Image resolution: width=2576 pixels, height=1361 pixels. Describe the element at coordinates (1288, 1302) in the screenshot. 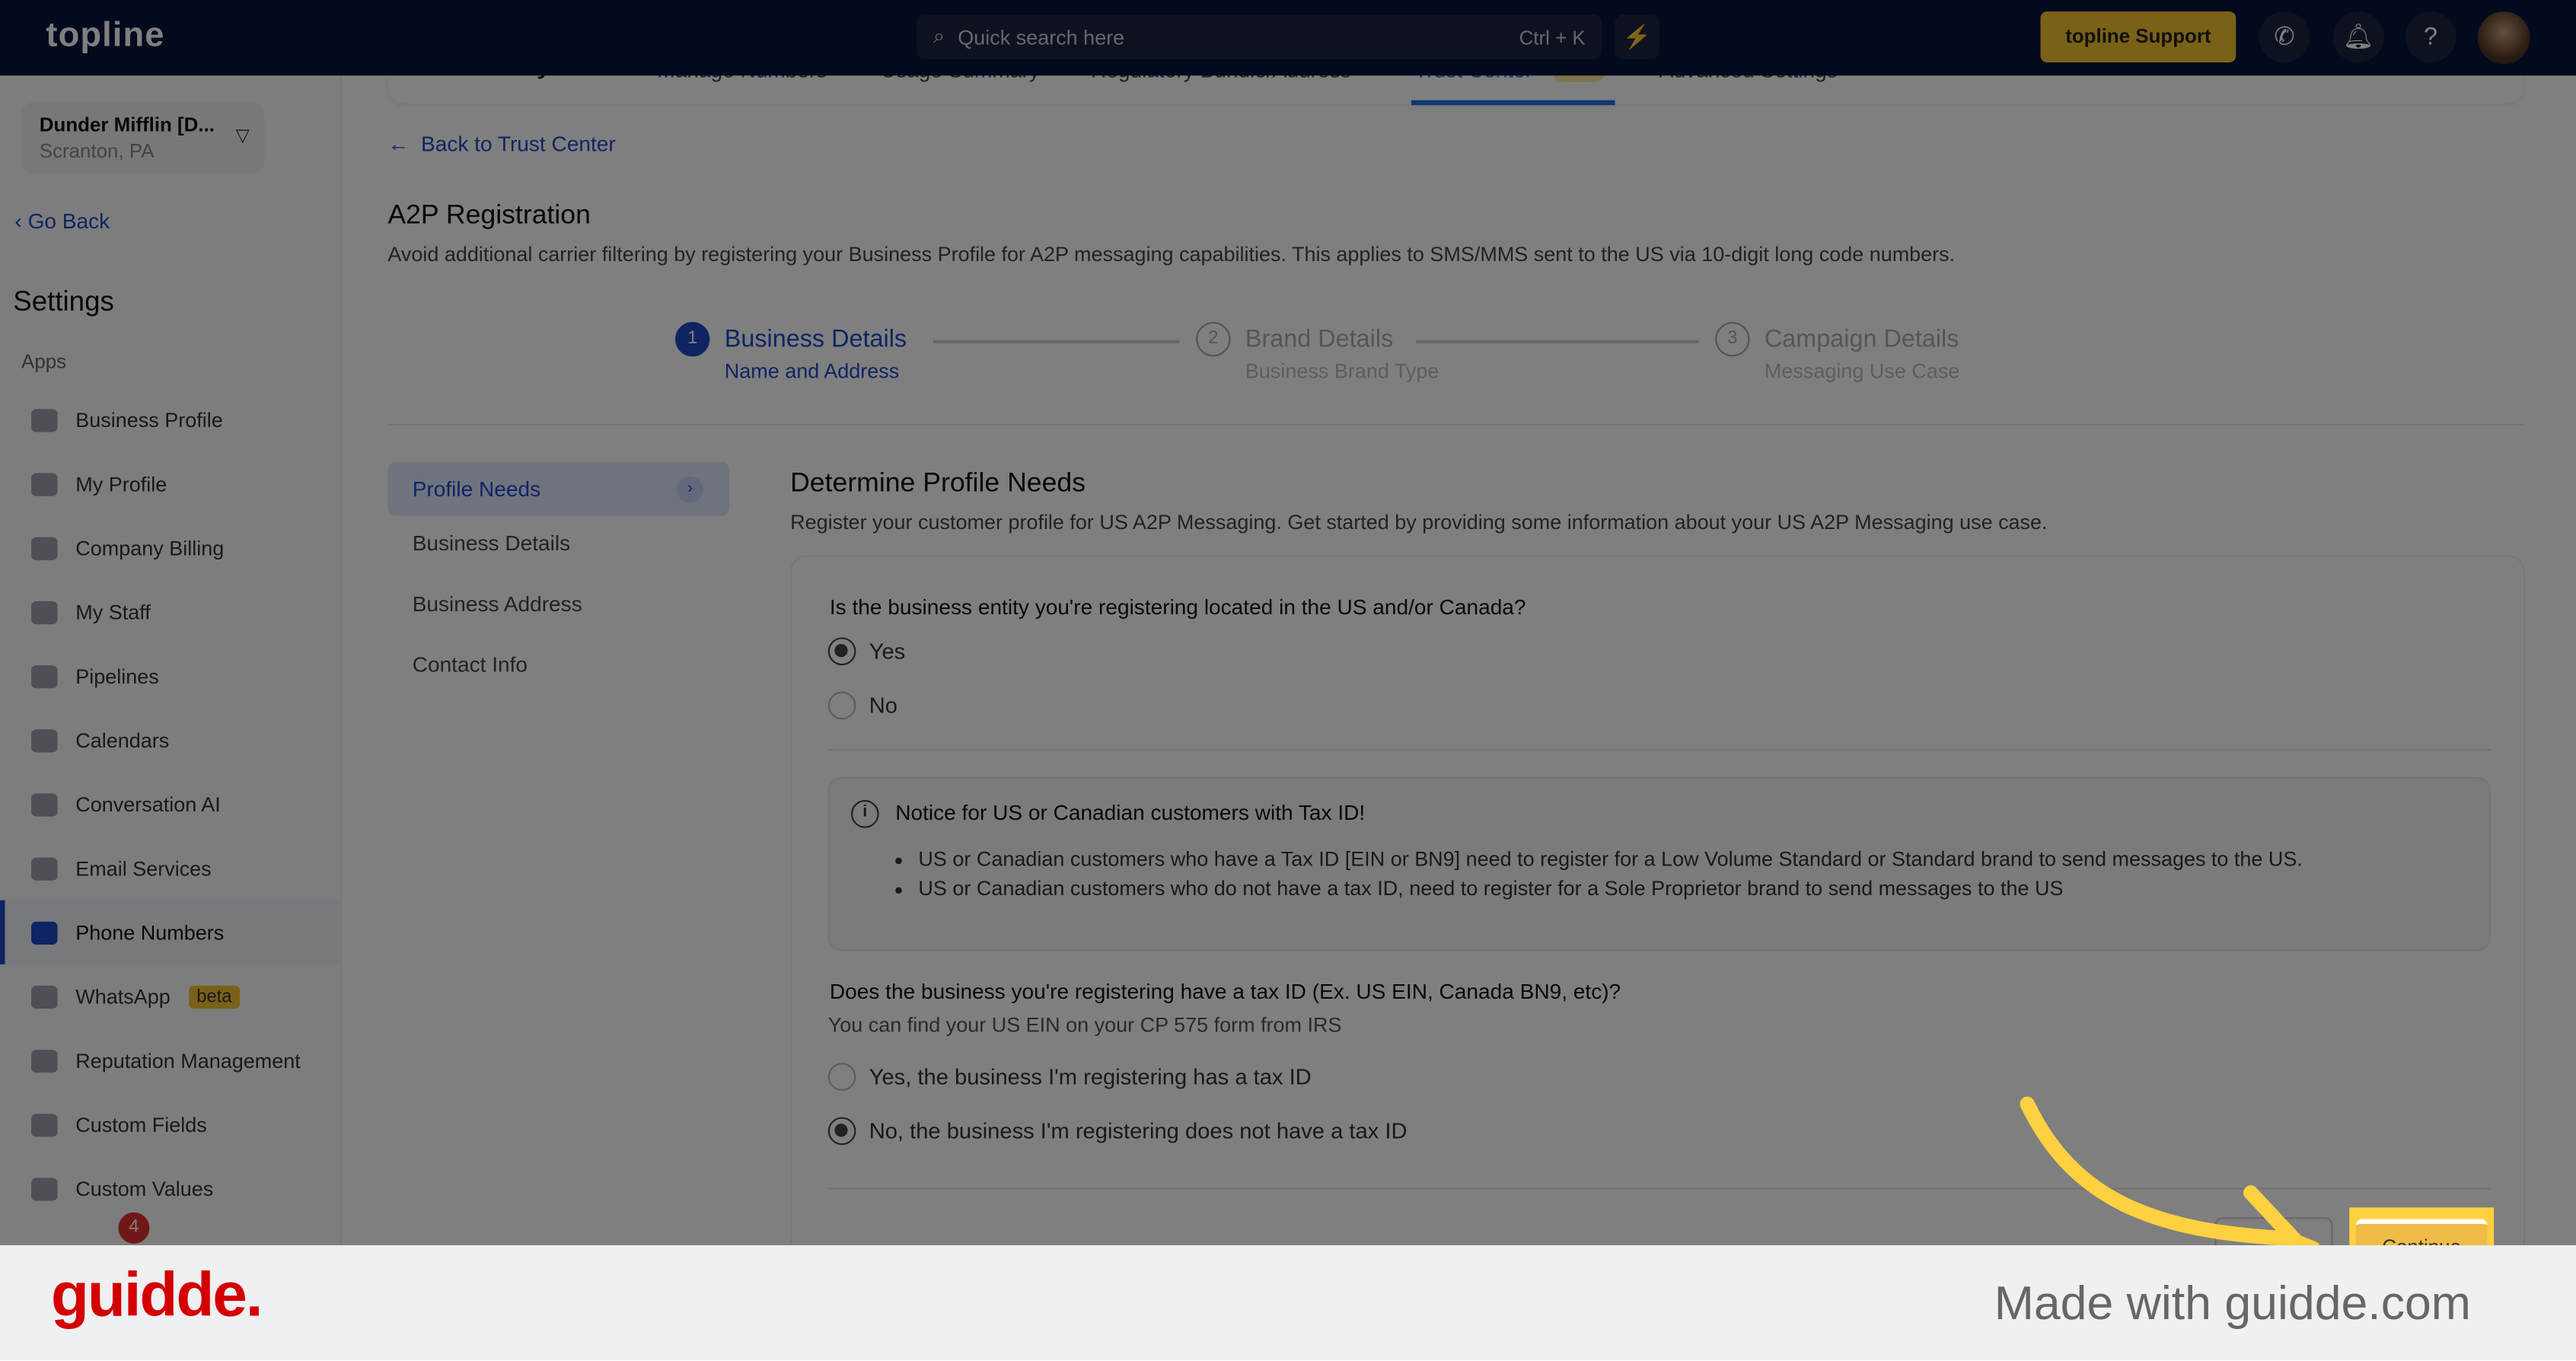

I see `footer: guidde. Made with guidde.com` at that location.